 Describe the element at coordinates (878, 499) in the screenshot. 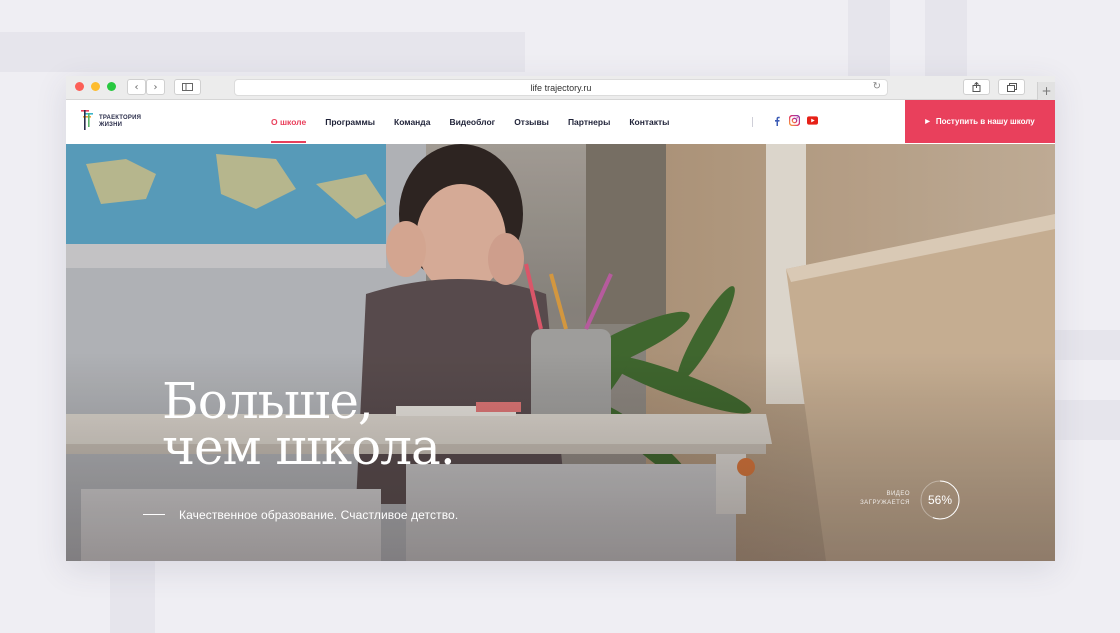

I see `video-loading-label: ВИДЕО ЗАГРУЖАЕТСЯ` at that location.